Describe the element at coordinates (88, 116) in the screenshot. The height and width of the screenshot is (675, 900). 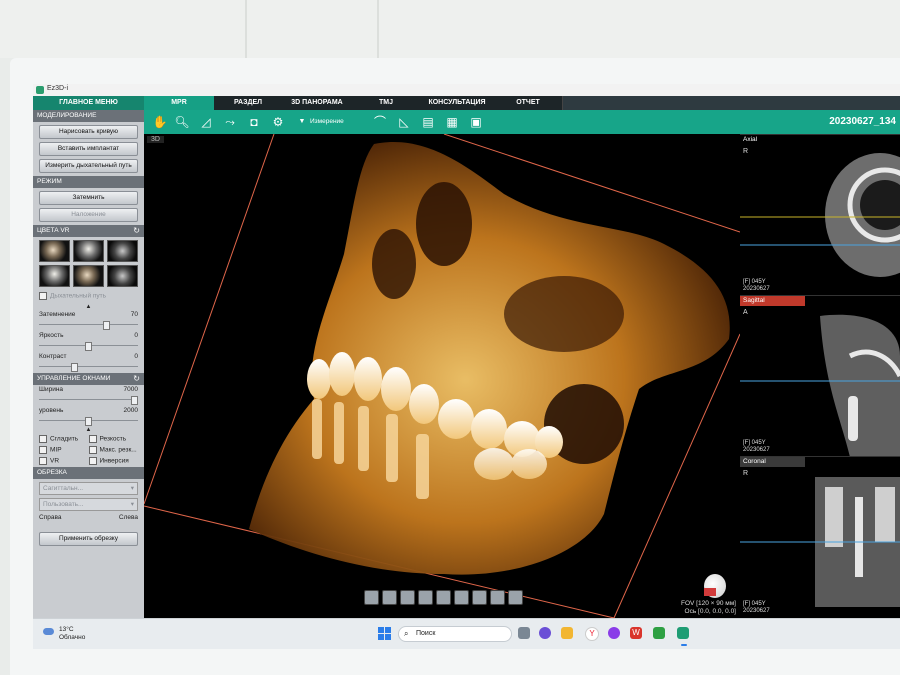
I see `section-modeling: МОДЕЛИРОВАНИЕ` at that location.